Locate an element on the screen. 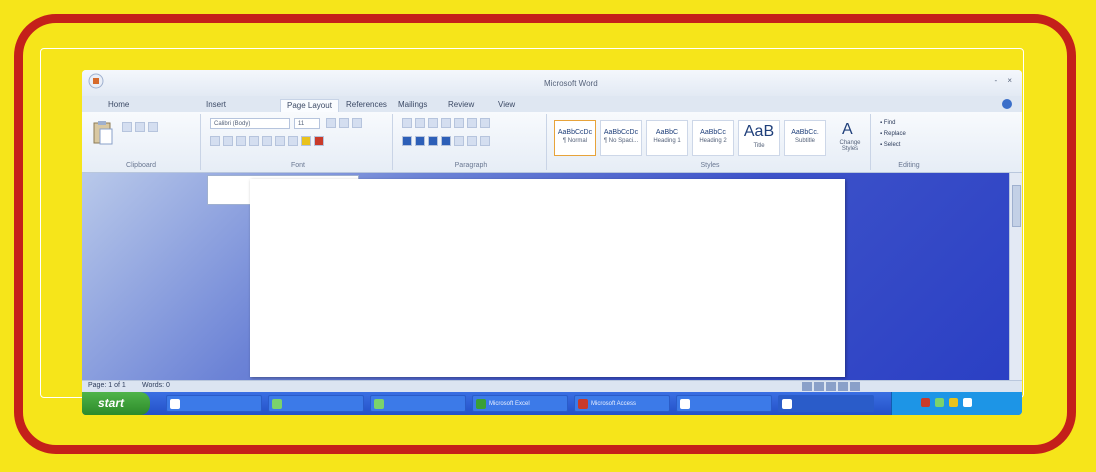  style-subtitle: AaBbCc. Subtitle is located at coordinates (805, 138).